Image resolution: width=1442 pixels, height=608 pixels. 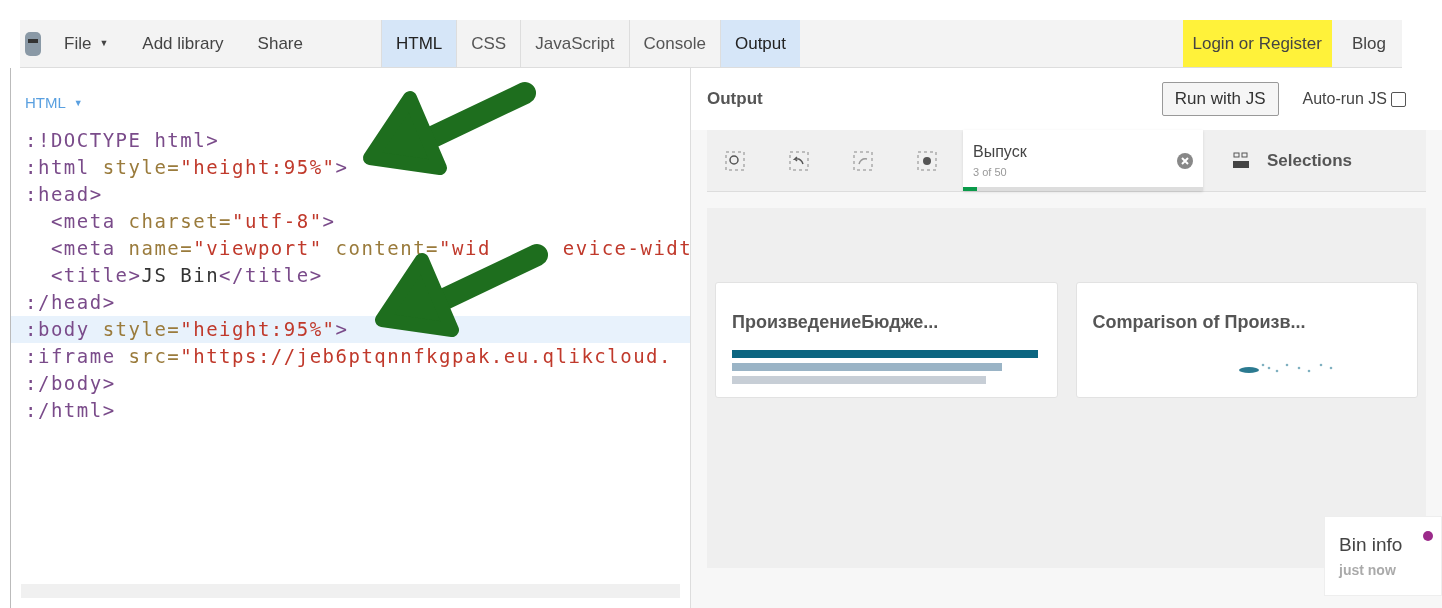 What do you see at coordinates (1371, 545) in the screenshot?
I see `bin-info-title: Bin info` at bounding box center [1371, 545].